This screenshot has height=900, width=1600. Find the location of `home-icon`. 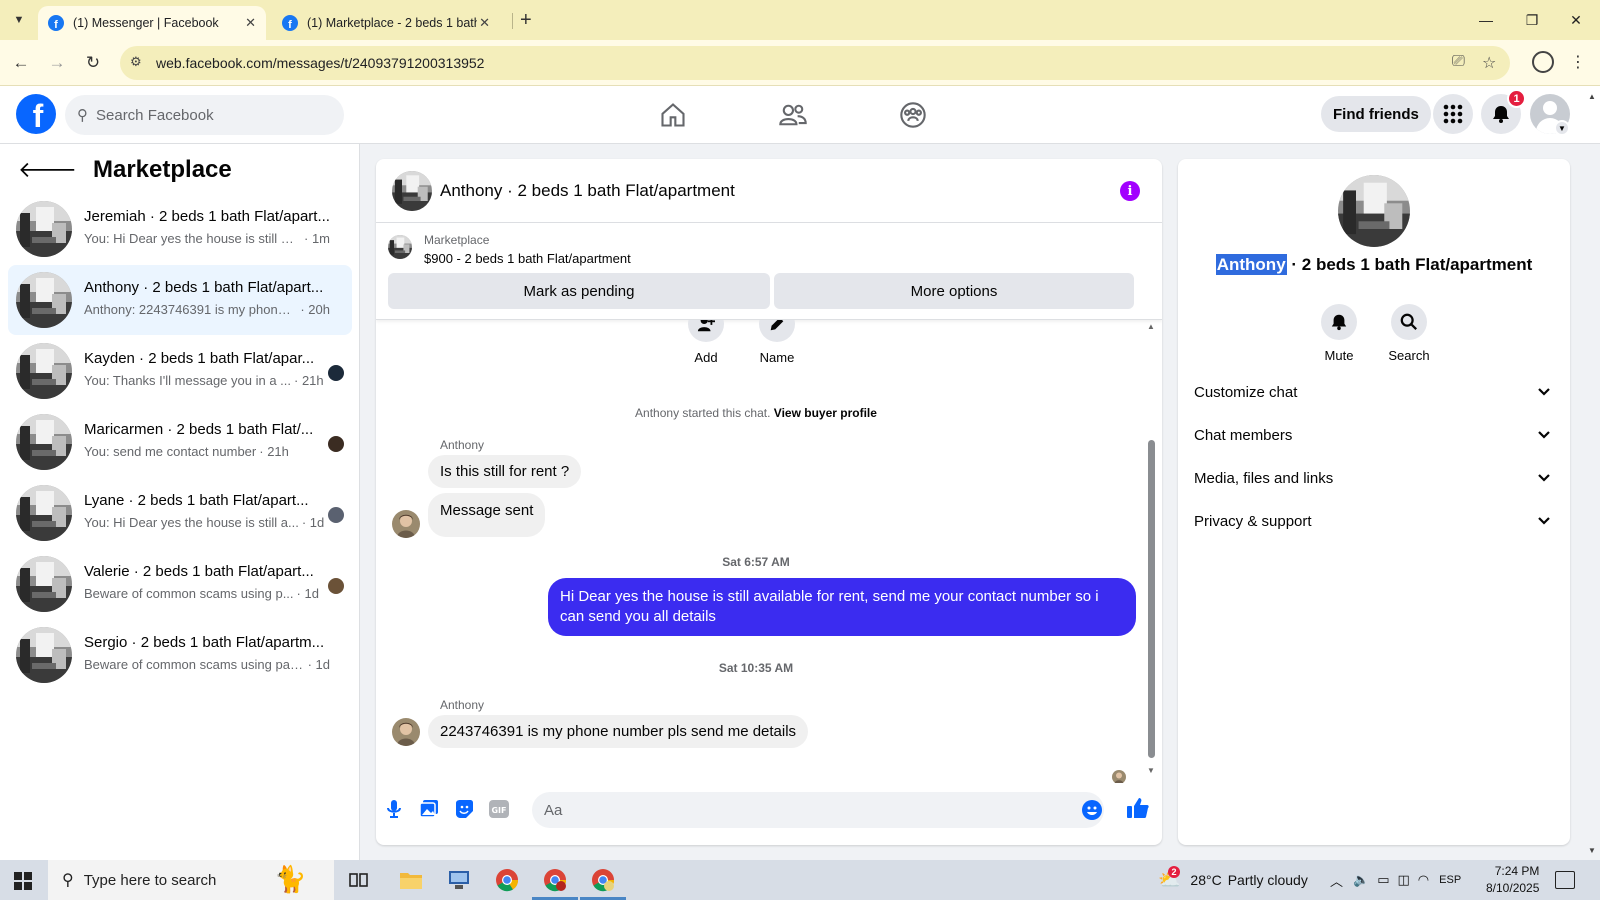

home-icon is located at coordinates (673, 115).